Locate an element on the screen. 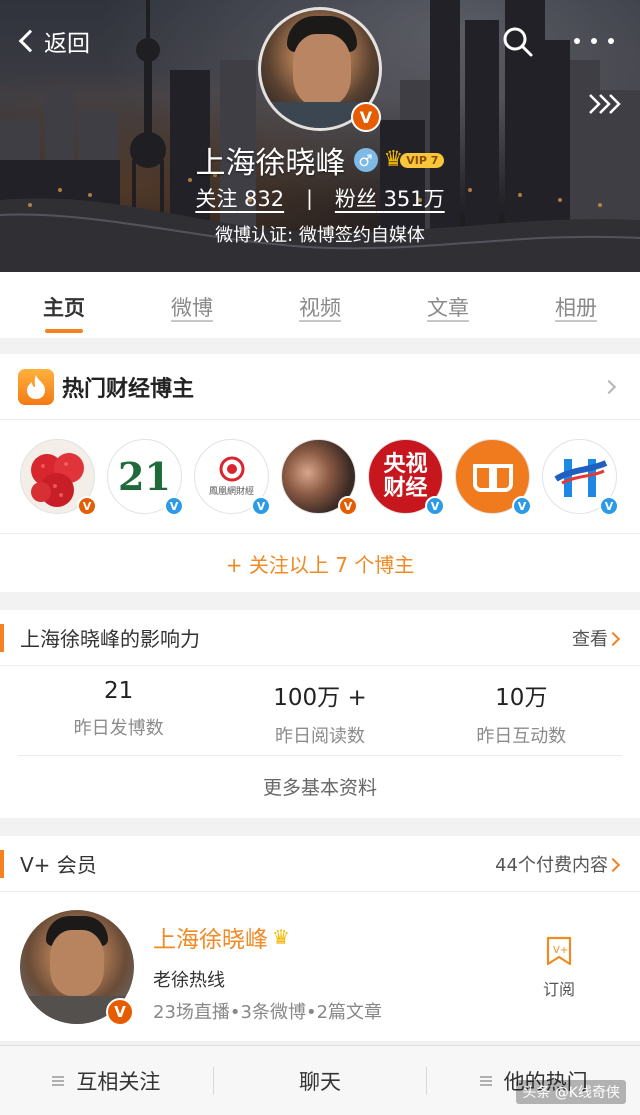 Image resolution: width=640 pixels, height=1115 pixels. blogger-avatar-lychee: V is located at coordinates (58, 477).